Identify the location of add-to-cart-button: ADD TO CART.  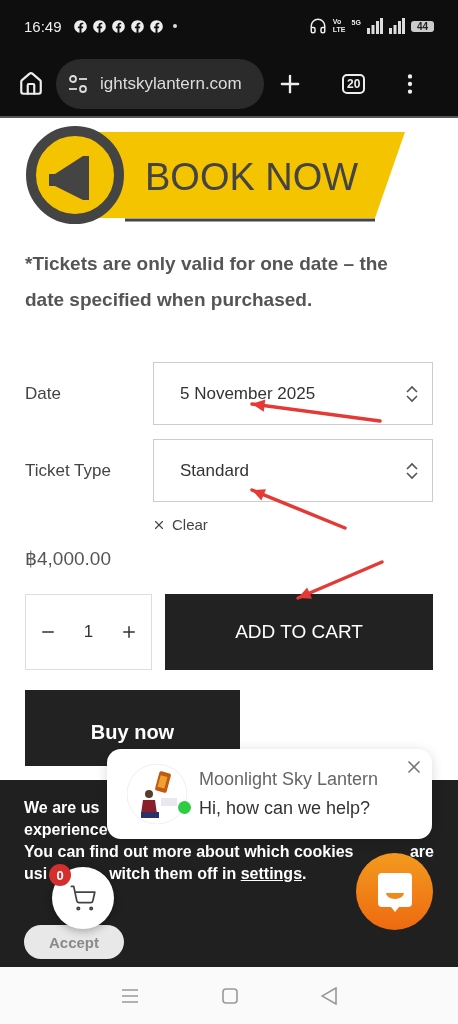
(299, 632).